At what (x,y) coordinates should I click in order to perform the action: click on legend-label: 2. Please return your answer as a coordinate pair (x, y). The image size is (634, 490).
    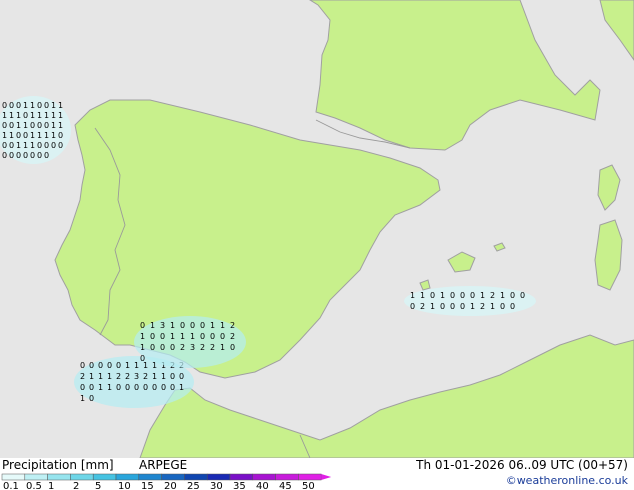
    Looking at the image, I should click on (76, 485).